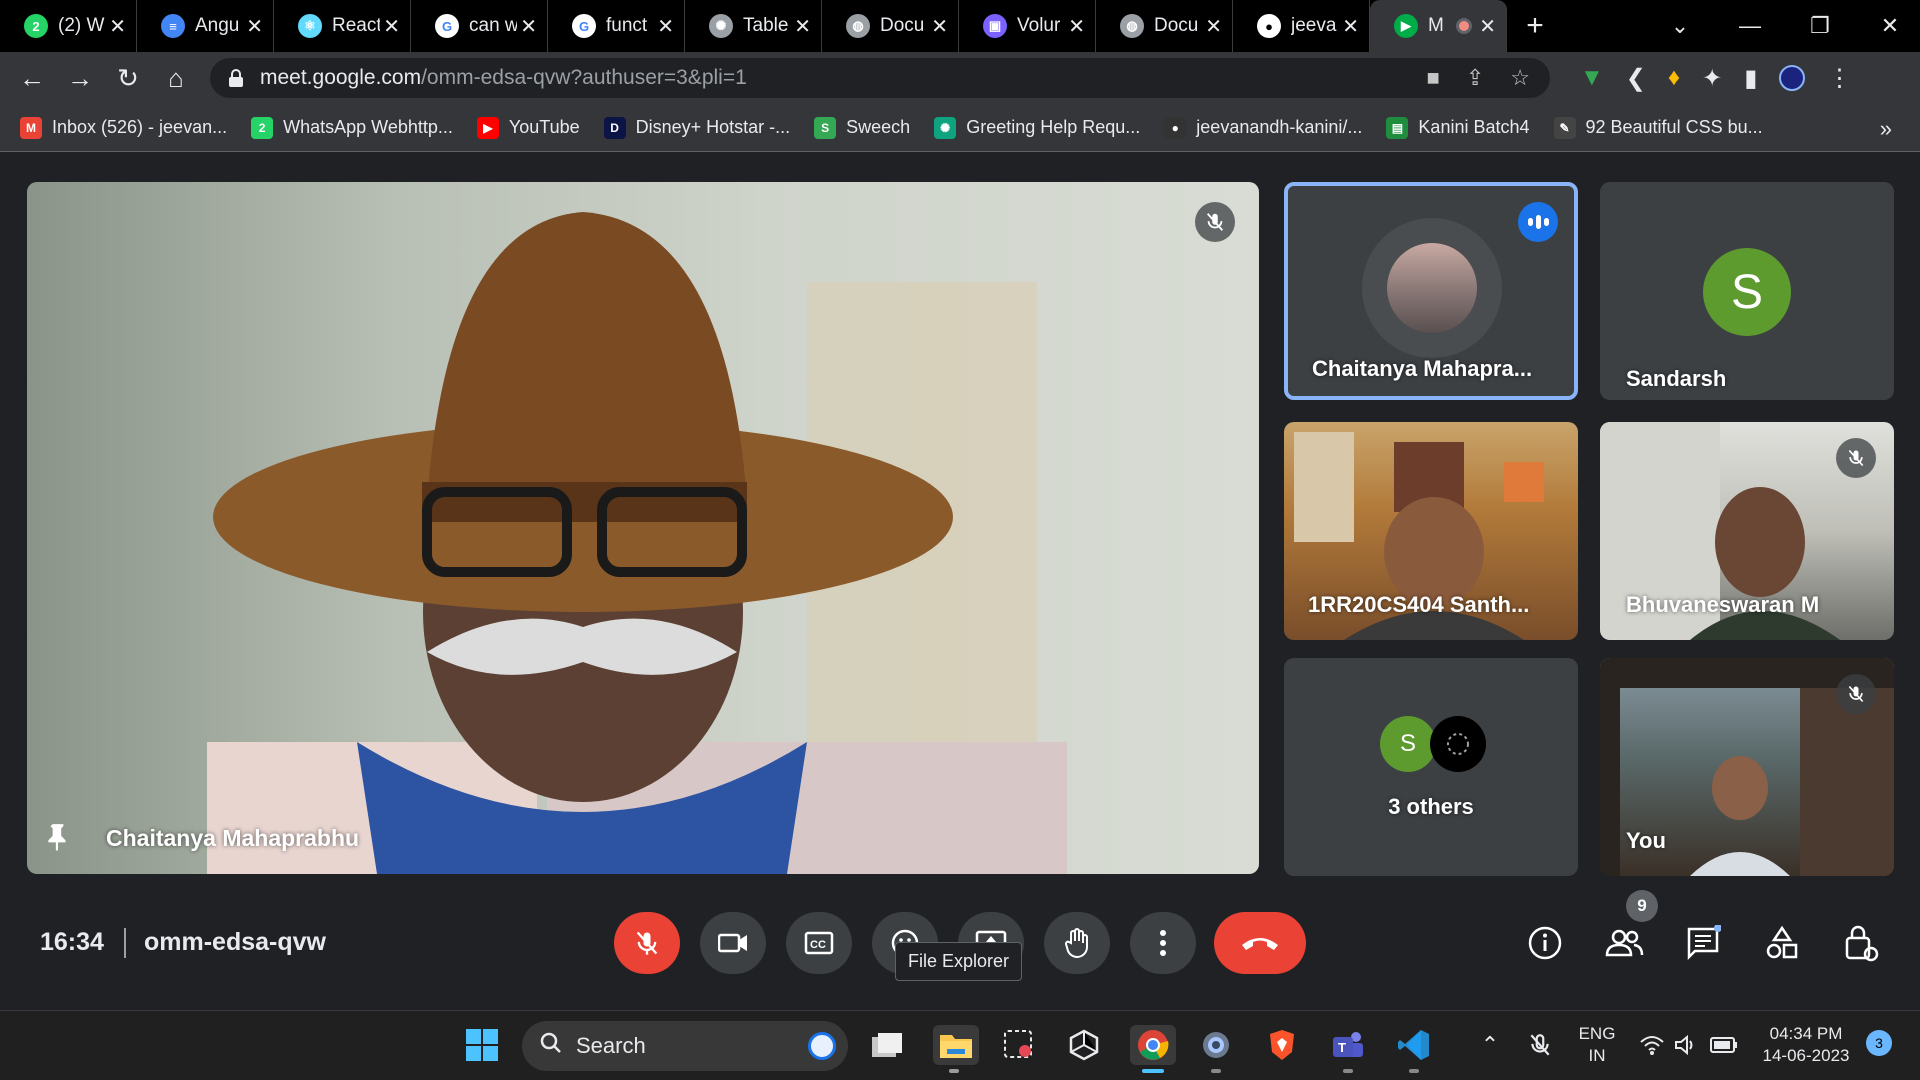 Image resolution: width=1920 pixels, height=1080 pixels. I want to click on participant-tile-sandarsh: S Sandarsh, so click(1747, 291).